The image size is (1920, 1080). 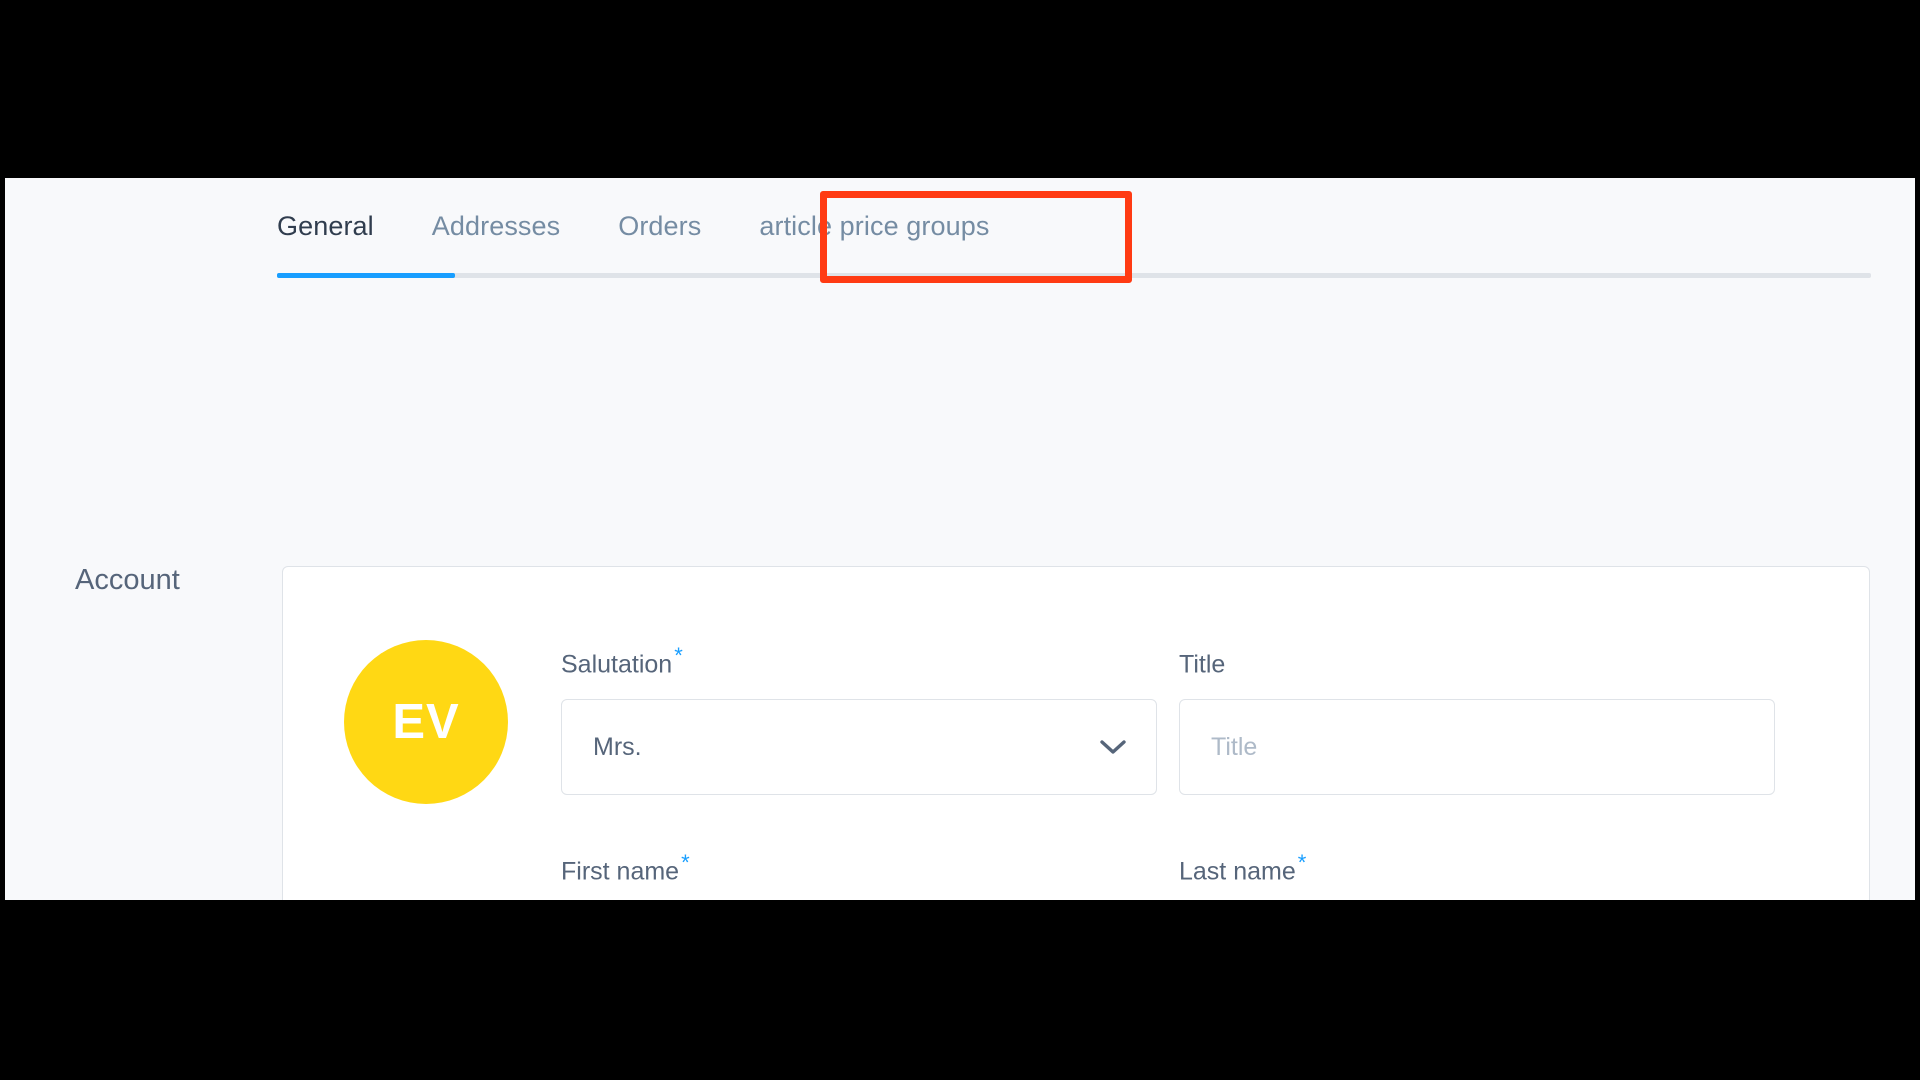 What do you see at coordinates (874, 226) in the screenshot?
I see `tab-article-price-groups-label: article price groups` at bounding box center [874, 226].